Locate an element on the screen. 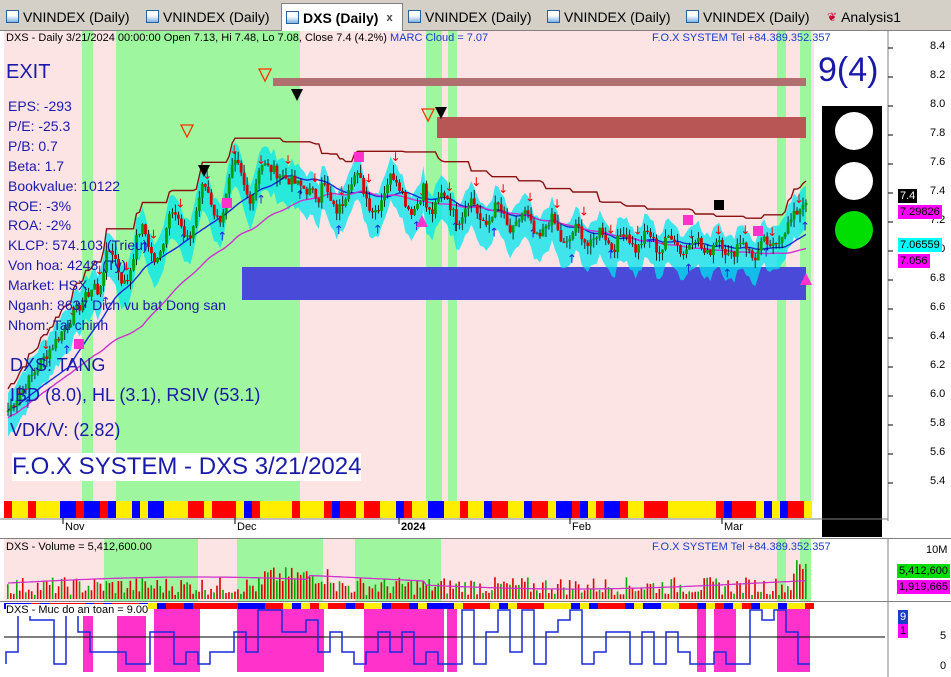 This screenshot has width=951, height=677. buy-arrow: ↑ is located at coordinates (261, 199).